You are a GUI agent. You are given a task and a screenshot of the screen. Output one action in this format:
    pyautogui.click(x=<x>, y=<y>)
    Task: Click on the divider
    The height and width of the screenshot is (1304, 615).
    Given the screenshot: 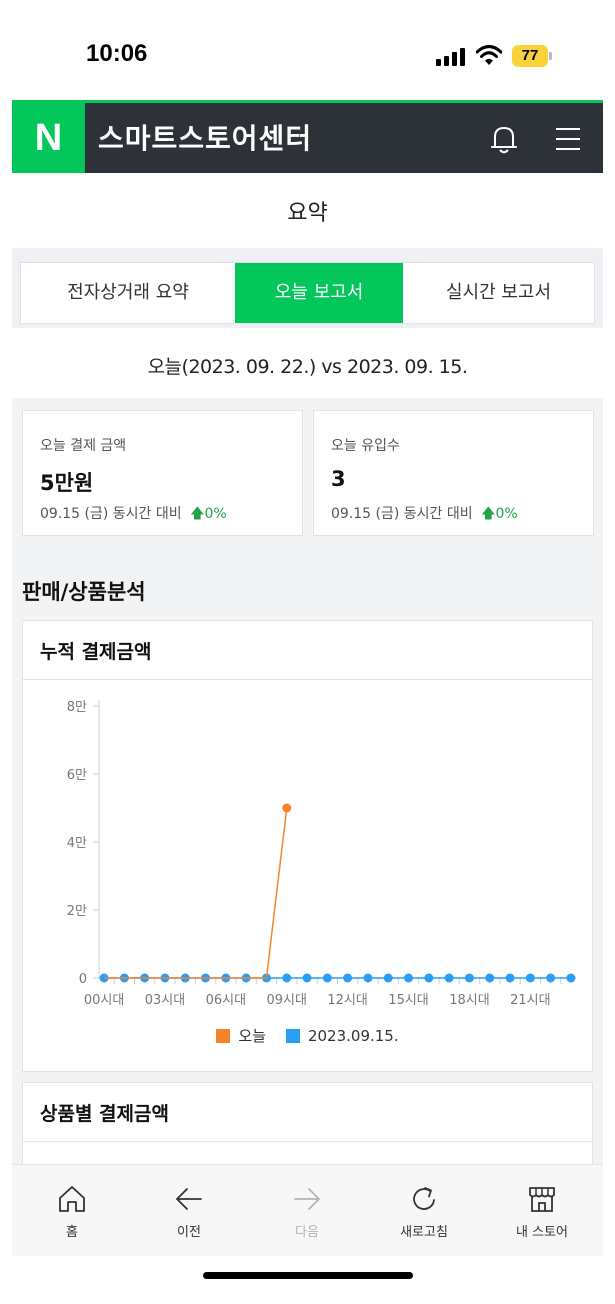 What is the action you would take?
    pyautogui.click(x=307, y=1141)
    